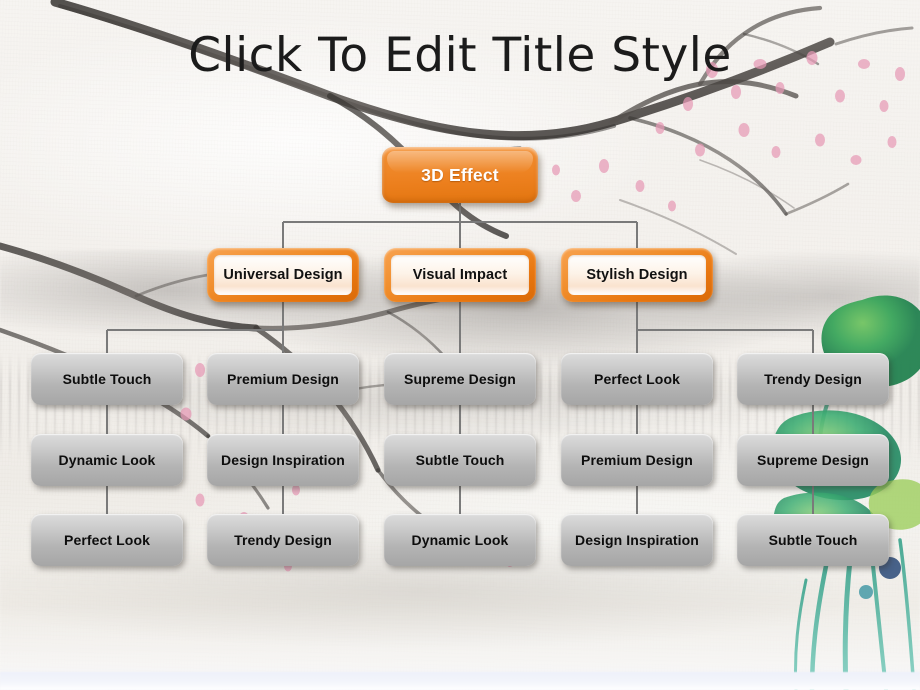 The width and height of the screenshot is (920, 690). I want to click on node-branch-stylish-design: Stylish Design, so click(637, 275).